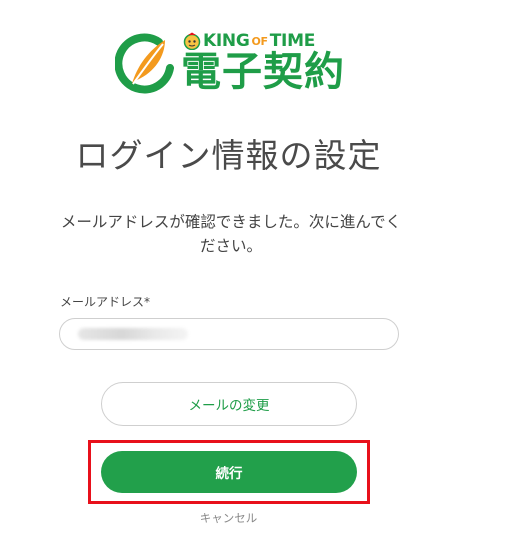  What do you see at coordinates (263, 72) in the screenshot?
I see `product-name: 電子契約` at bounding box center [263, 72].